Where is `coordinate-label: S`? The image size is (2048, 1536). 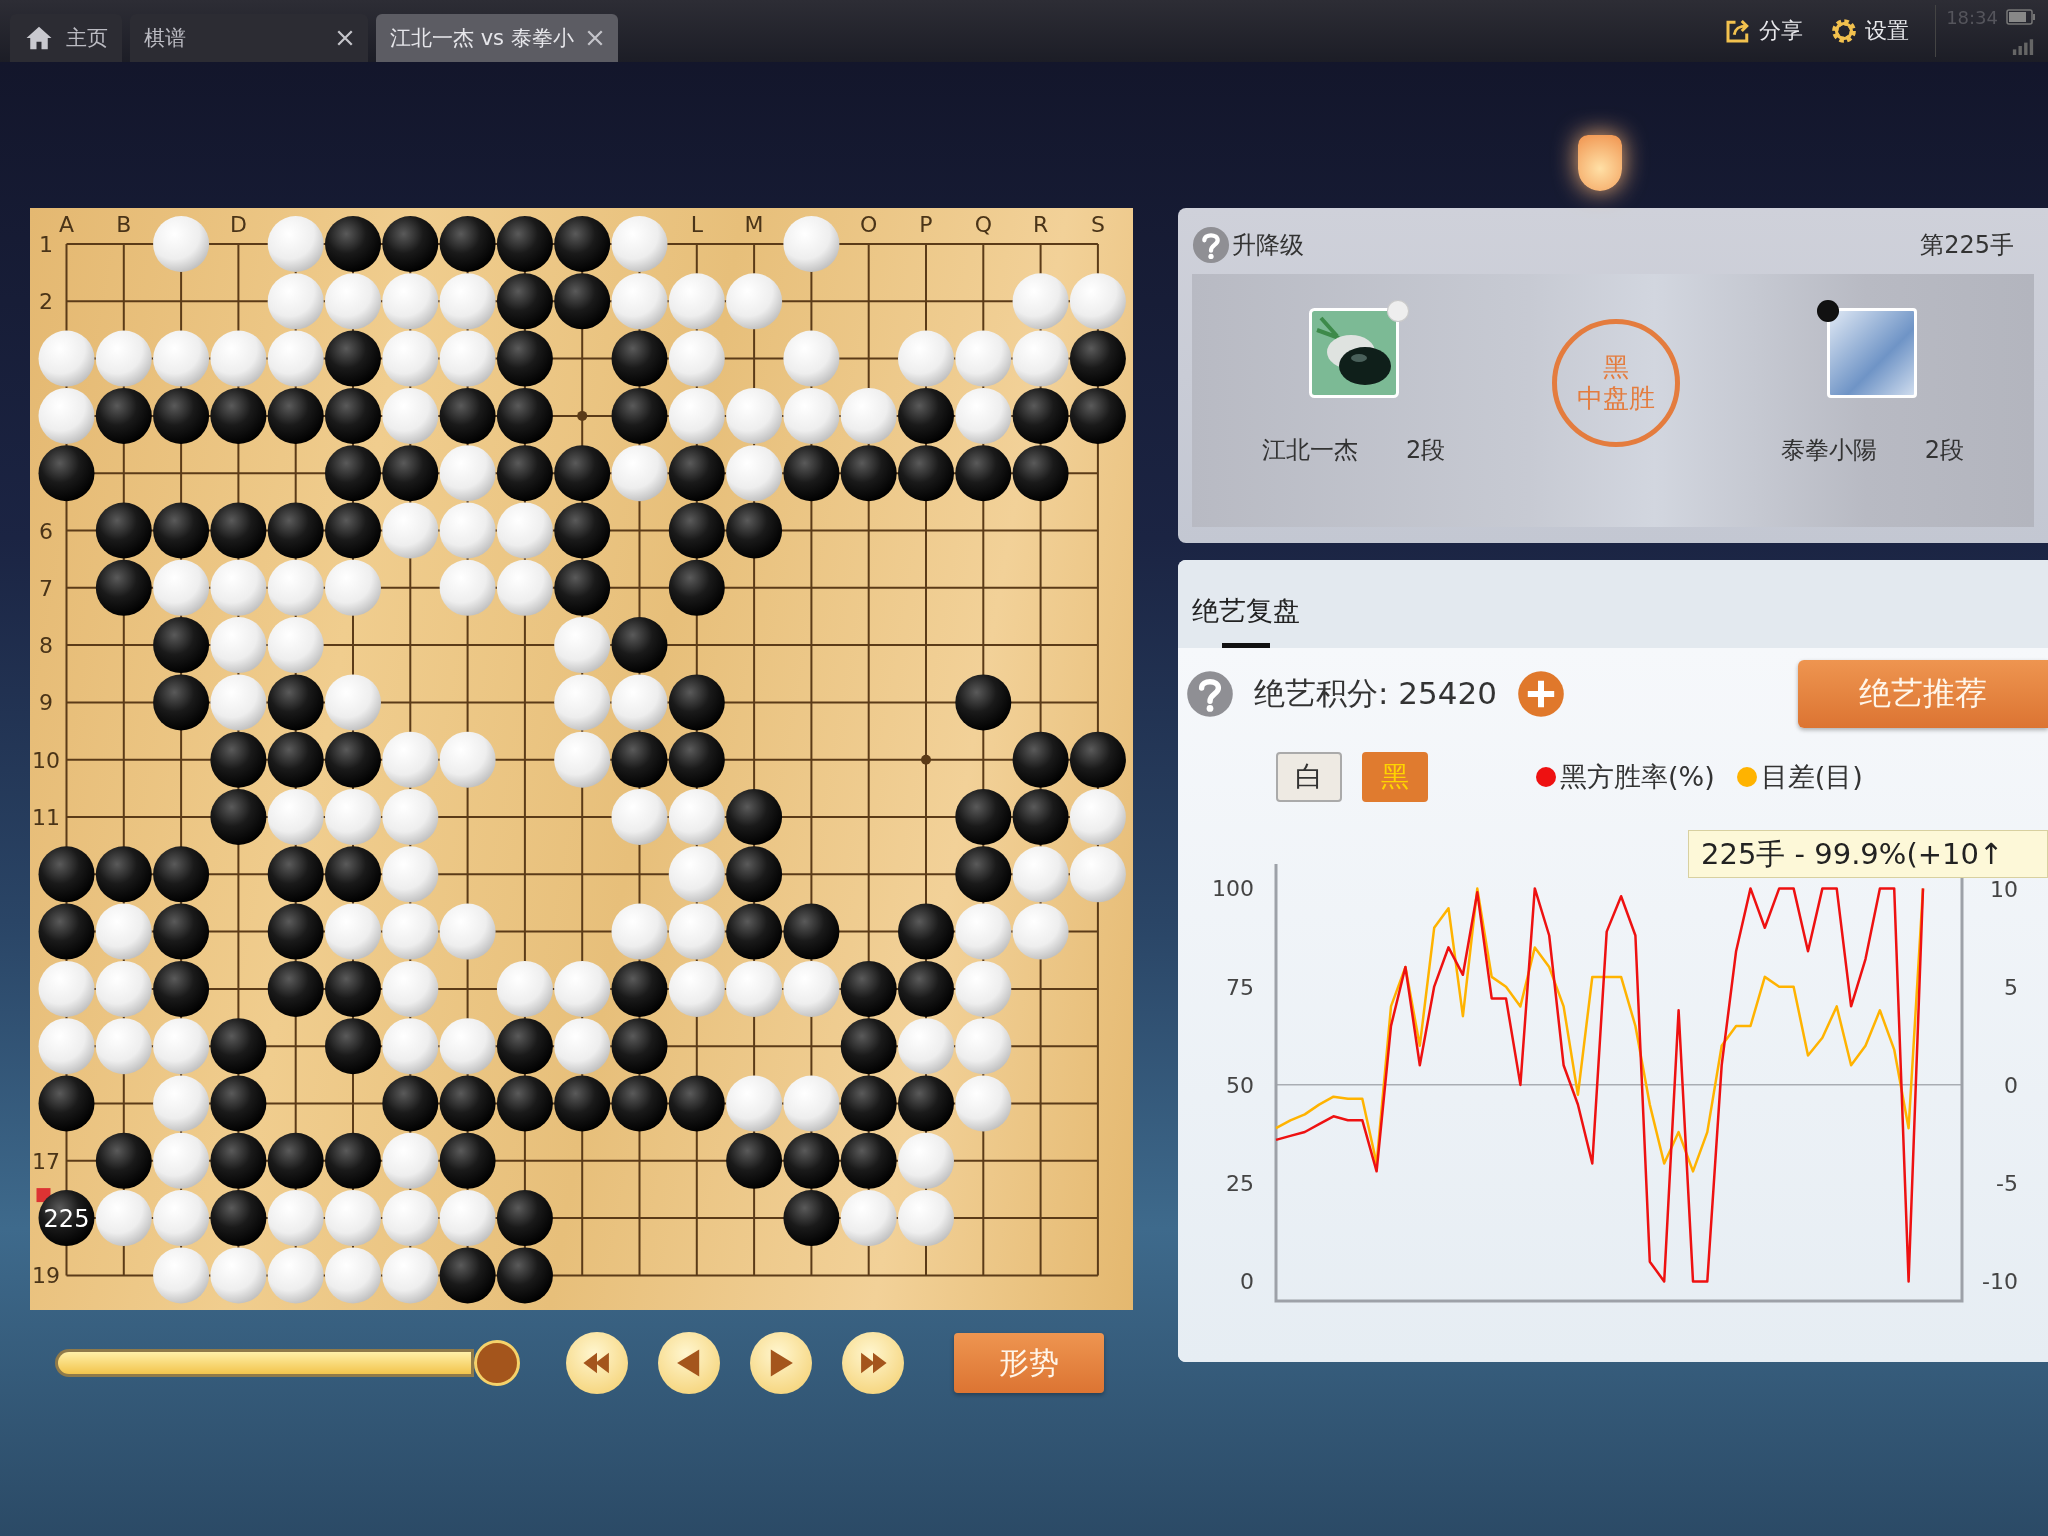 coordinate-label: S is located at coordinates (1097, 224).